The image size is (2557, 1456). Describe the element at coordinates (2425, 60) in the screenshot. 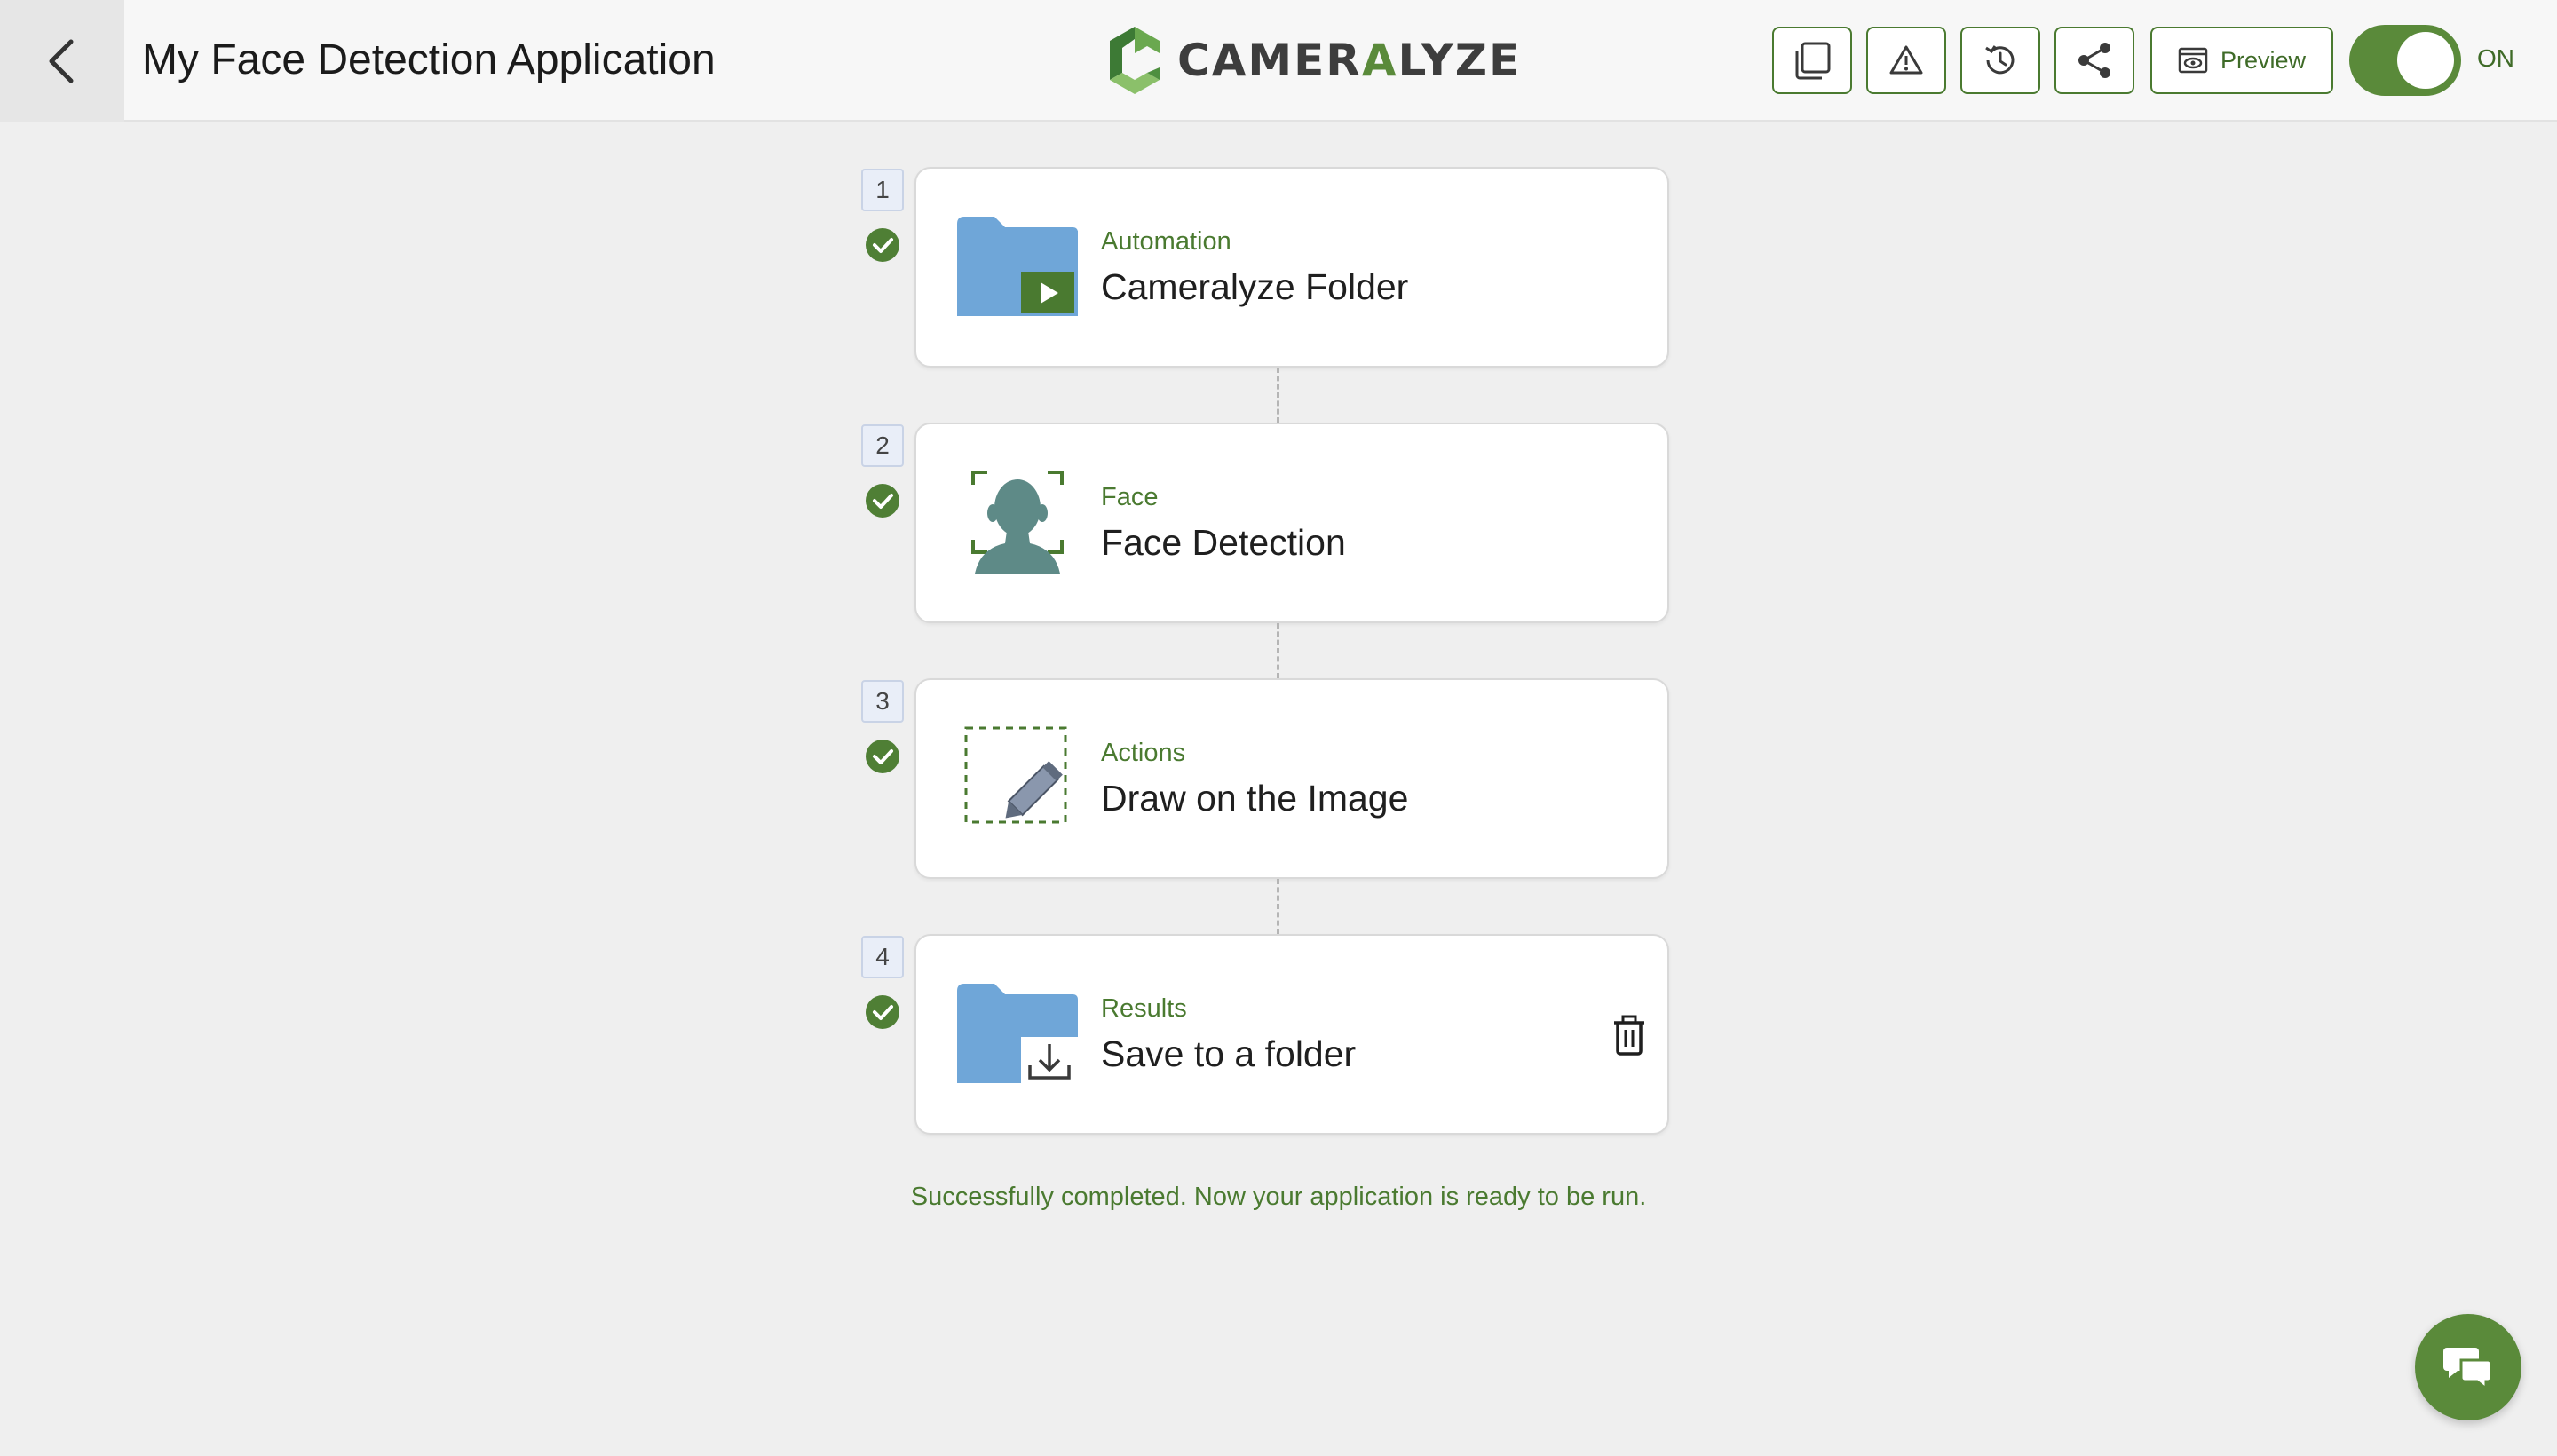

I see `toggle-knob` at that location.